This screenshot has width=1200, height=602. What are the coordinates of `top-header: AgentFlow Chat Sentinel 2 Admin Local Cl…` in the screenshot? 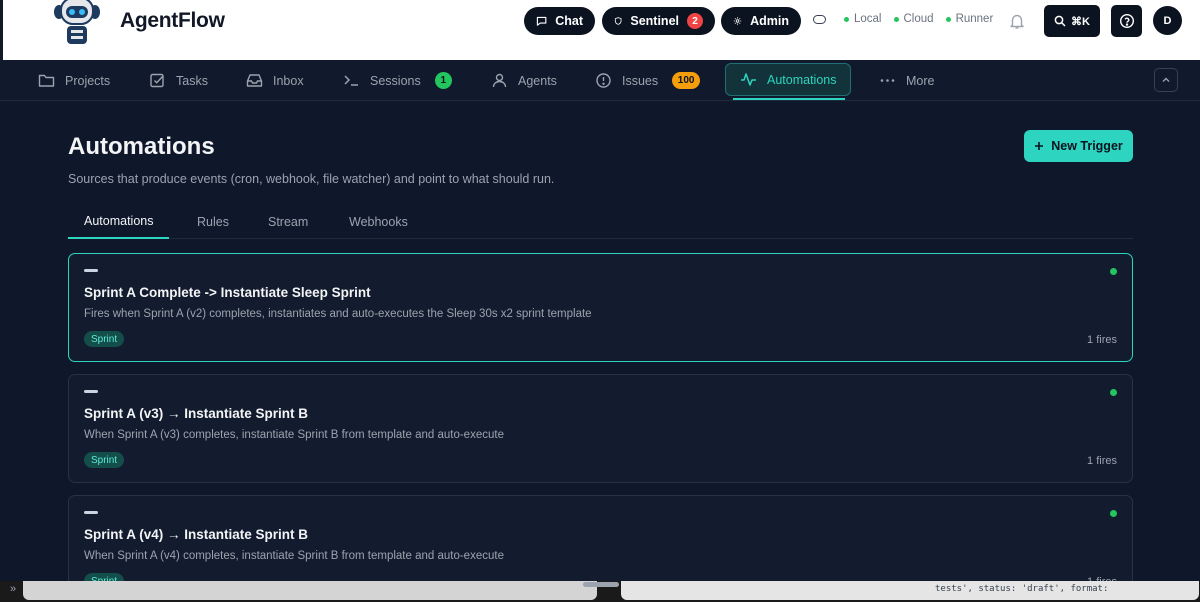 It's located at (600, 30).